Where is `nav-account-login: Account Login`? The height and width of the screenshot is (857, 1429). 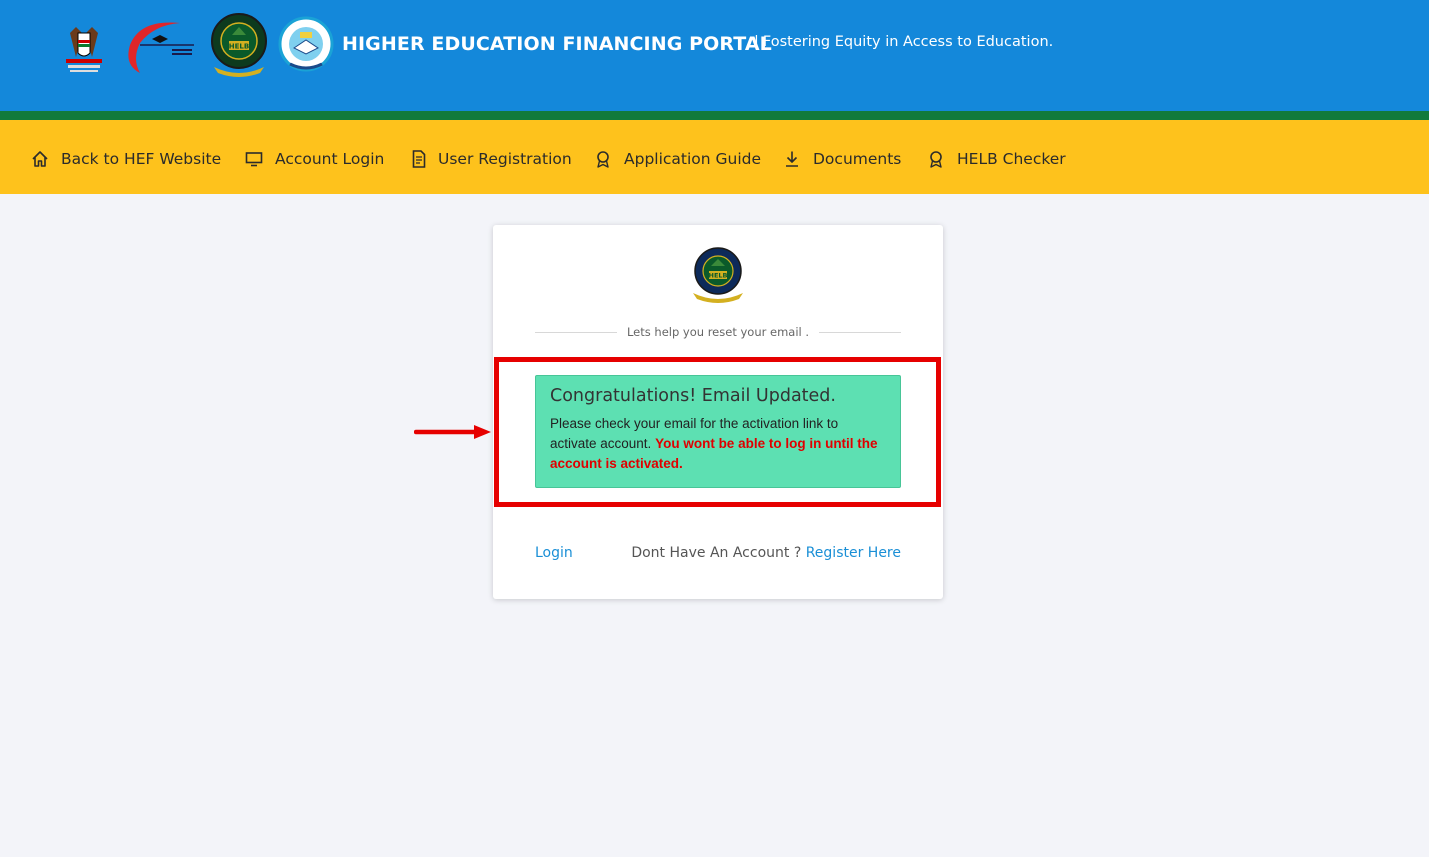 nav-account-login: Account Login is located at coordinates (314, 159).